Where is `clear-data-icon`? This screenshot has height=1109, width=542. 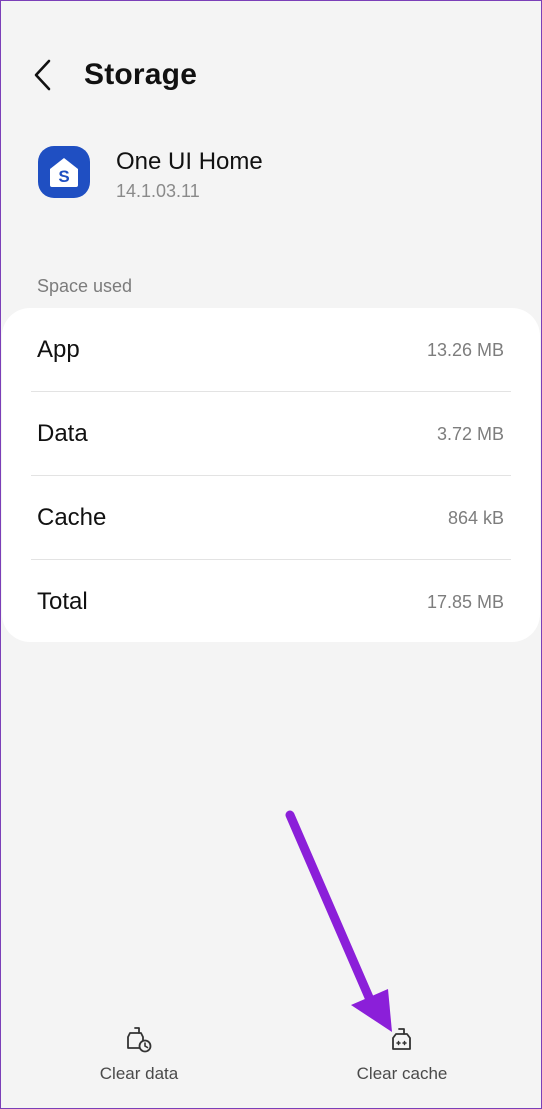
clear-data-icon is located at coordinates (139, 1040).